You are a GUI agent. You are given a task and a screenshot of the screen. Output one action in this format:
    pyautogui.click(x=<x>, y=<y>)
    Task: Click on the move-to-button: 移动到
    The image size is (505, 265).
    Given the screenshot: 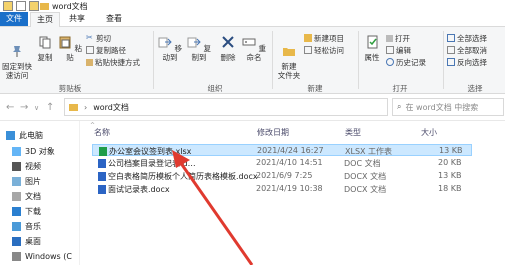 What is the action you would take?
    pyautogui.click(x=170, y=48)
    